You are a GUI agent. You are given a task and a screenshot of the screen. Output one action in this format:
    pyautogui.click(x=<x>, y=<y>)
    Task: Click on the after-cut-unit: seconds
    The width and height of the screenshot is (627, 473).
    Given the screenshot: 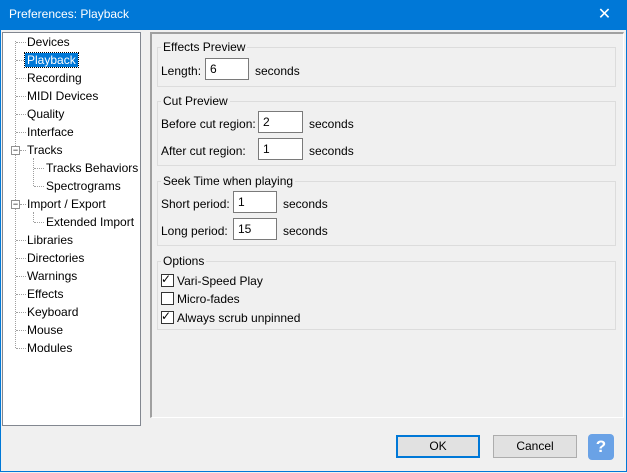 What is the action you would take?
    pyautogui.click(x=331, y=151)
    